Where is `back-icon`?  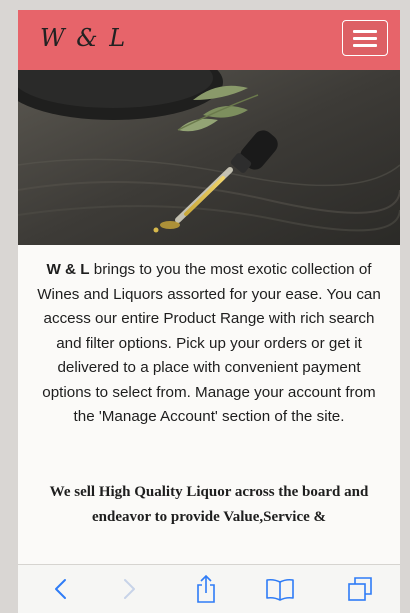 back-icon is located at coordinates (60, 589).